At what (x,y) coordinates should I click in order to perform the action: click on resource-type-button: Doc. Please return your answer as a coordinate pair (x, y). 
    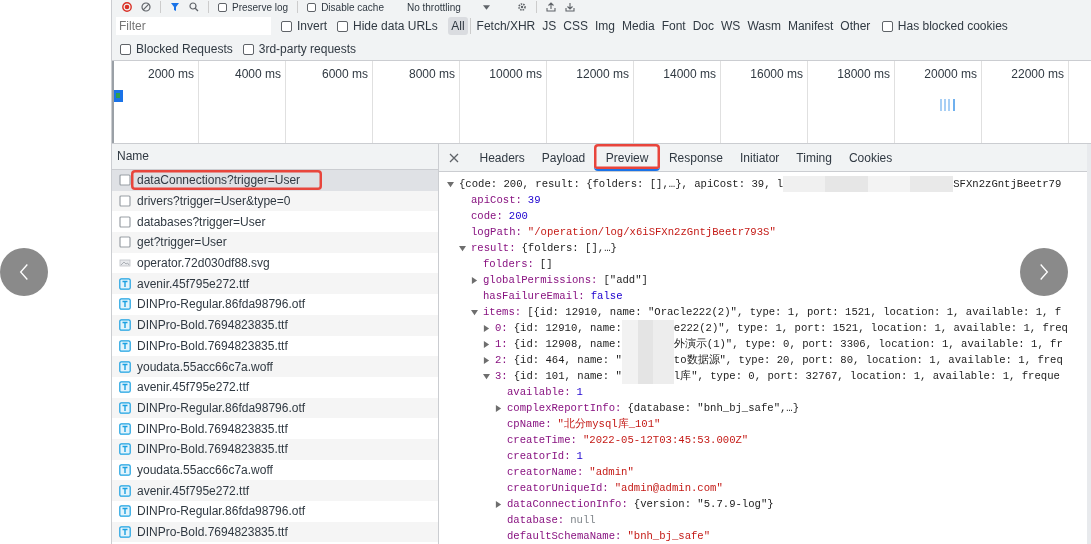
    Looking at the image, I should click on (703, 26).